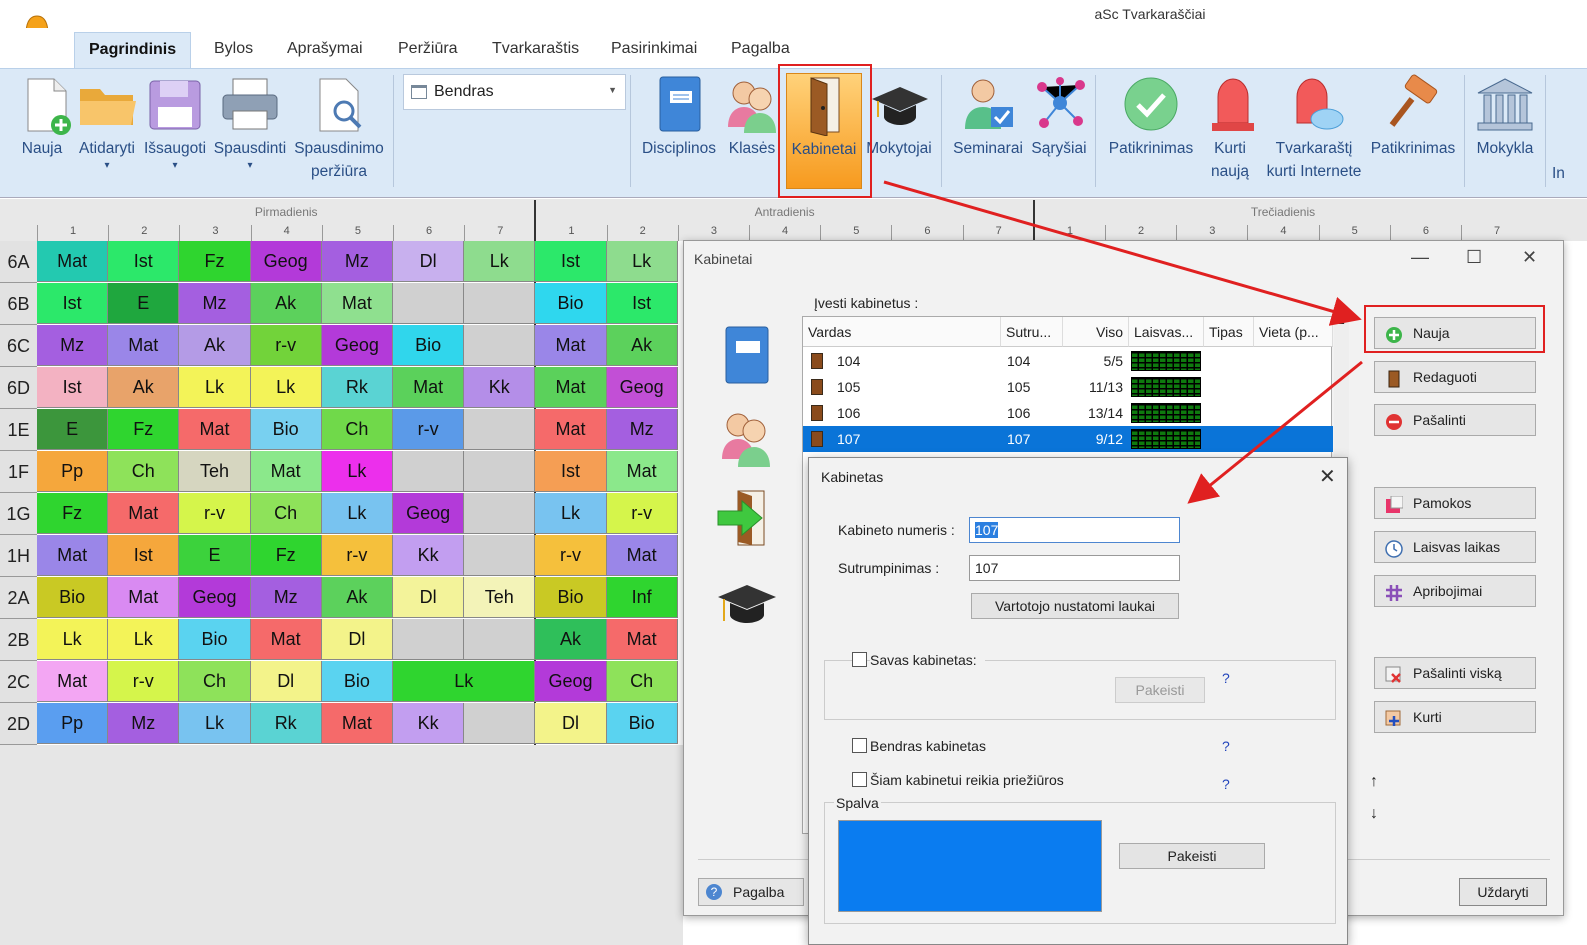 This screenshot has height=945, width=1587. I want to click on seminars-button: Seminarai, so click(988, 116).